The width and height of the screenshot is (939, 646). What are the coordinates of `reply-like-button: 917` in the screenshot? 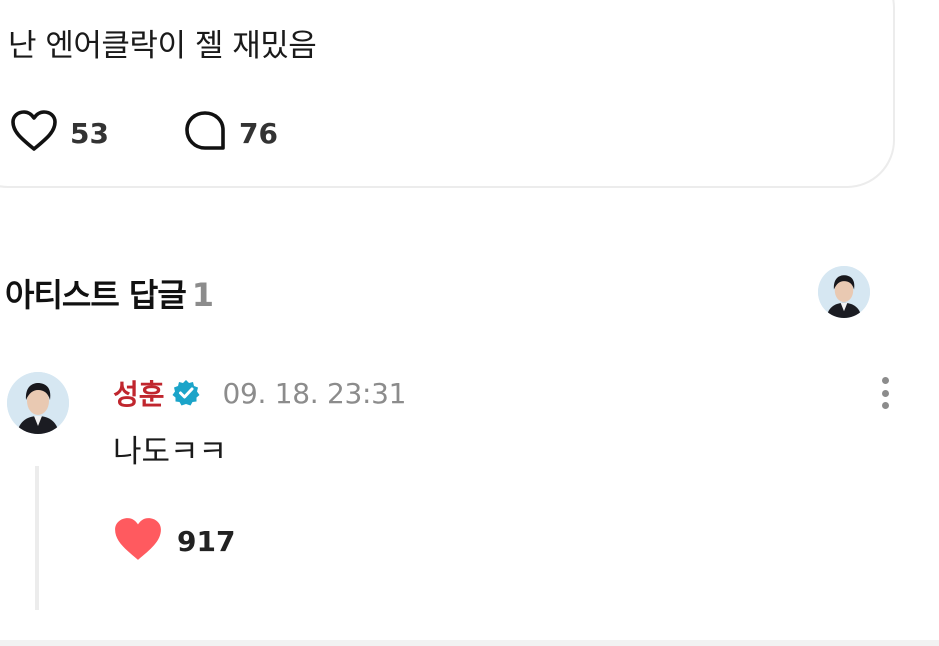 It's located at (174, 541).